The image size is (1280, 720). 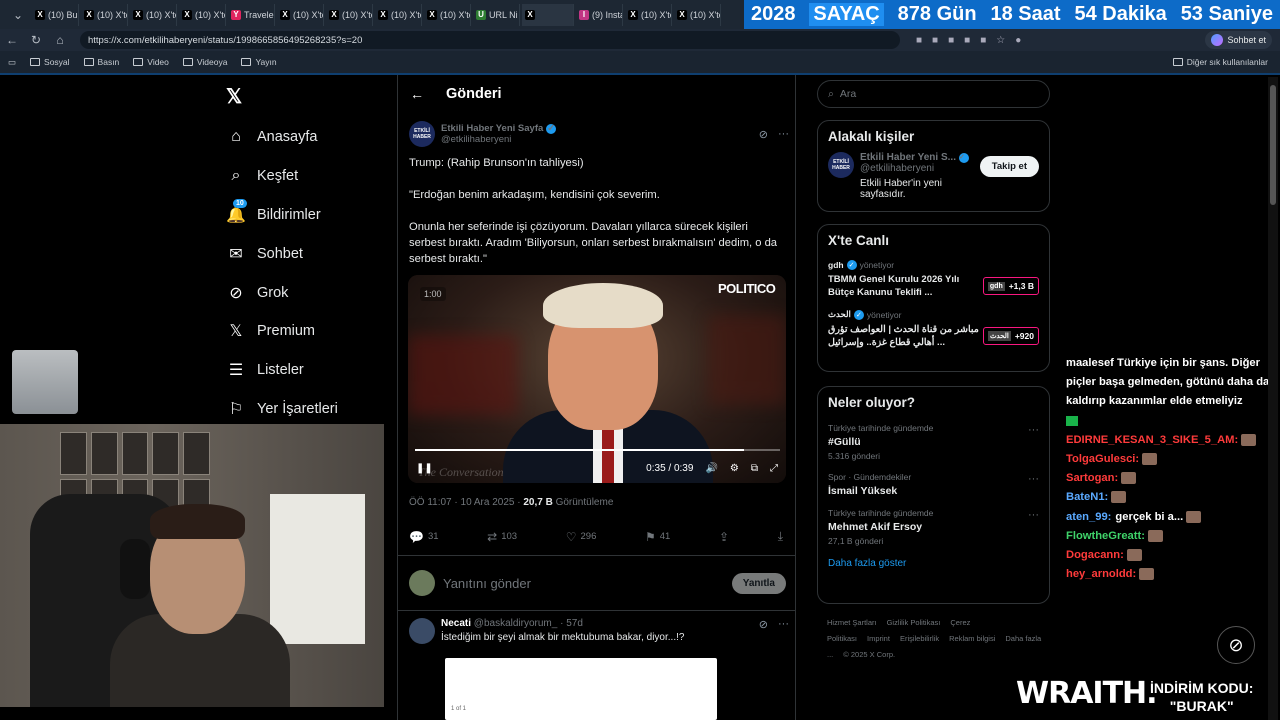 What do you see at coordinates (780, 536) in the screenshot?
I see `download-button: ⤓` at bounding box center [780, 536].